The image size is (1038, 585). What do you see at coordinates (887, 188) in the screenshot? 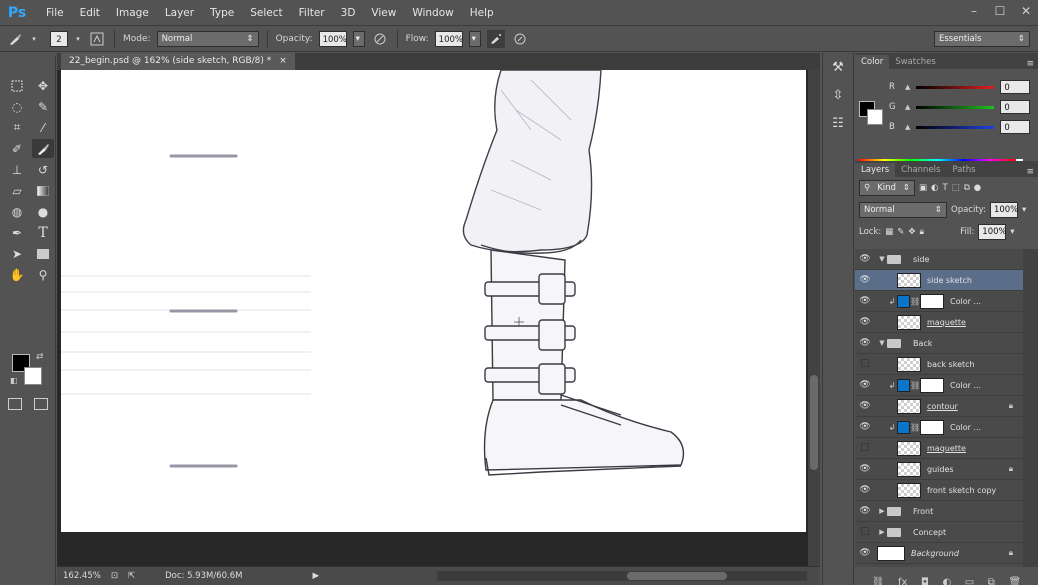
I see `filter-kind-select: ⚲ Kind ⇕` at bounding box center [887, 188].